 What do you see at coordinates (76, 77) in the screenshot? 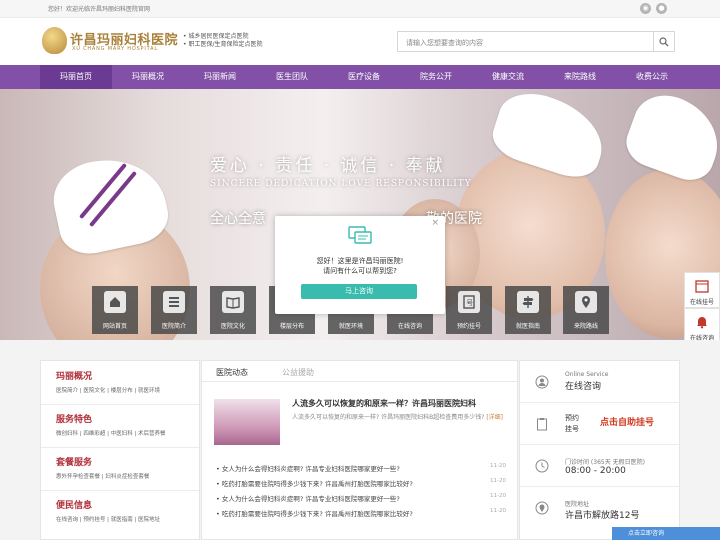
I see `nav-item-home: 玛丽首页` at bounding box center [76, 77].